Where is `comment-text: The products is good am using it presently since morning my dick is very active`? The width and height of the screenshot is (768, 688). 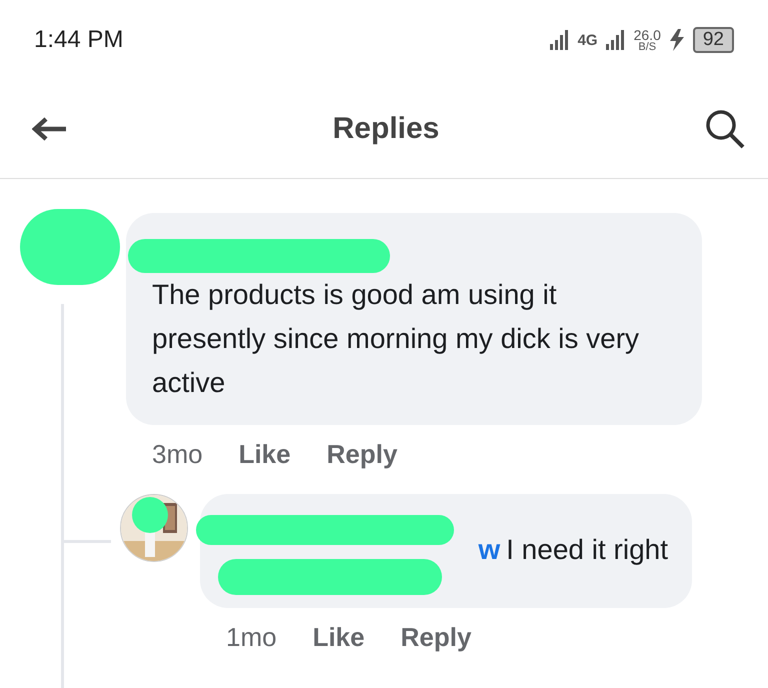 comment-text: The products is good am using it presently since morning my dick is very active is located at coordinates (396, 339).